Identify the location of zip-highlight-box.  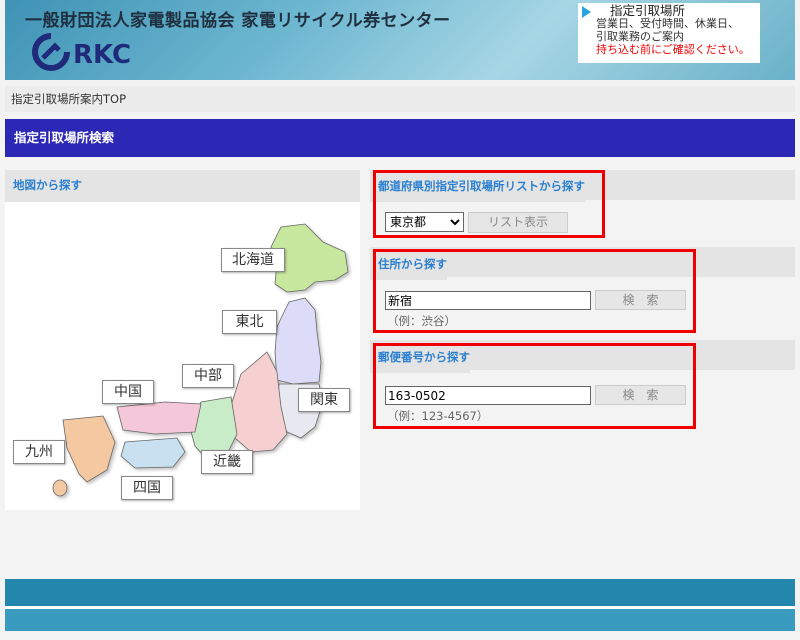
(534, 386).